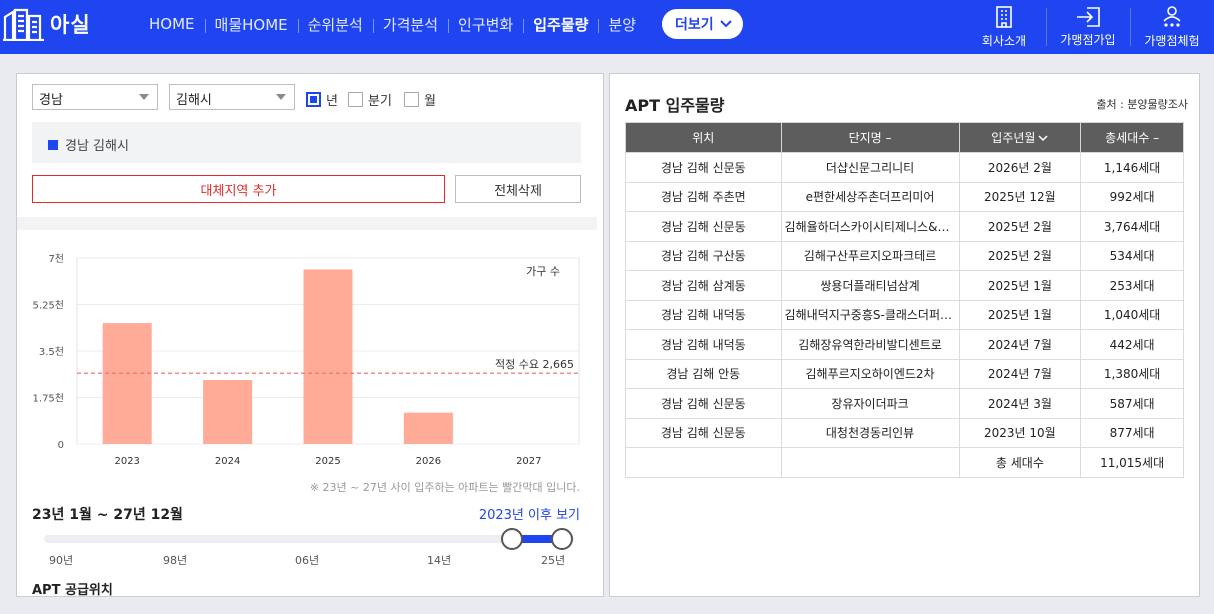 The image size is (1214, 614). Describe the element at coordinates (355, 99) in the screenshot. I see `checkbox-icon` at that location.